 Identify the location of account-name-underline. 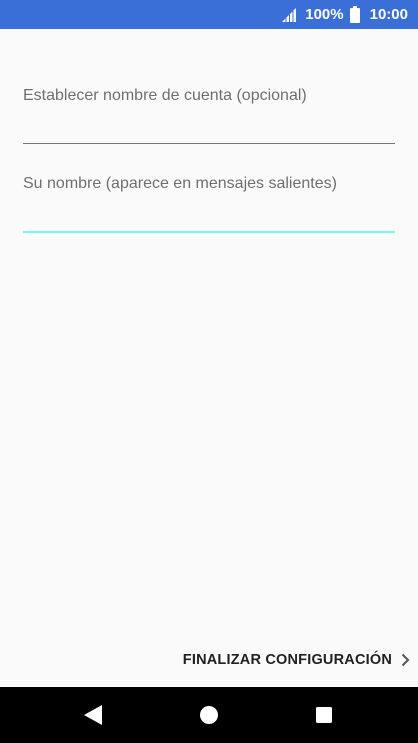
(209, 143).